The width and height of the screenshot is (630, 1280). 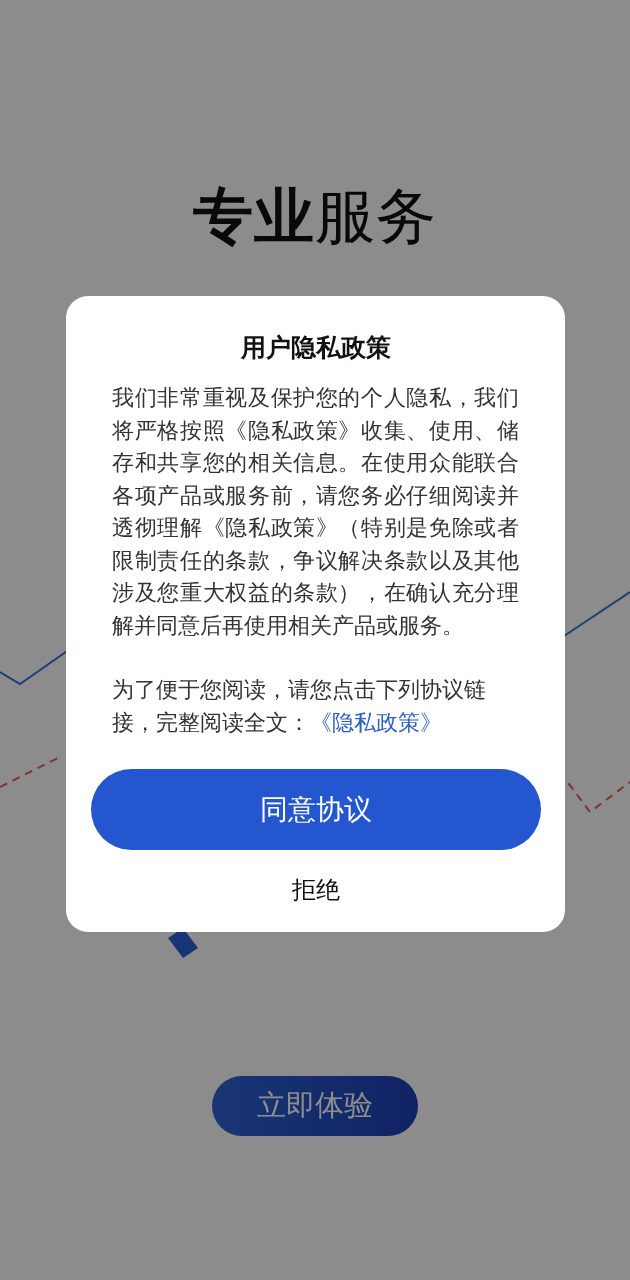 What do you see at coordinates (315, 1106) in the screenshot?
I see `start-button: 立即体验` at bounding box center [315, 1106].